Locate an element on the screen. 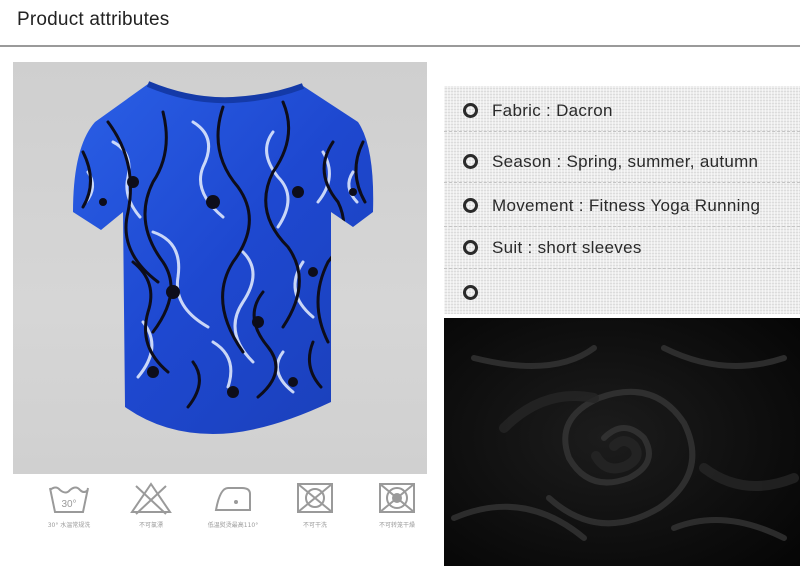 This screenshot has height=581, width=800. attribute-row-empty is located at coordinates (622, 292).